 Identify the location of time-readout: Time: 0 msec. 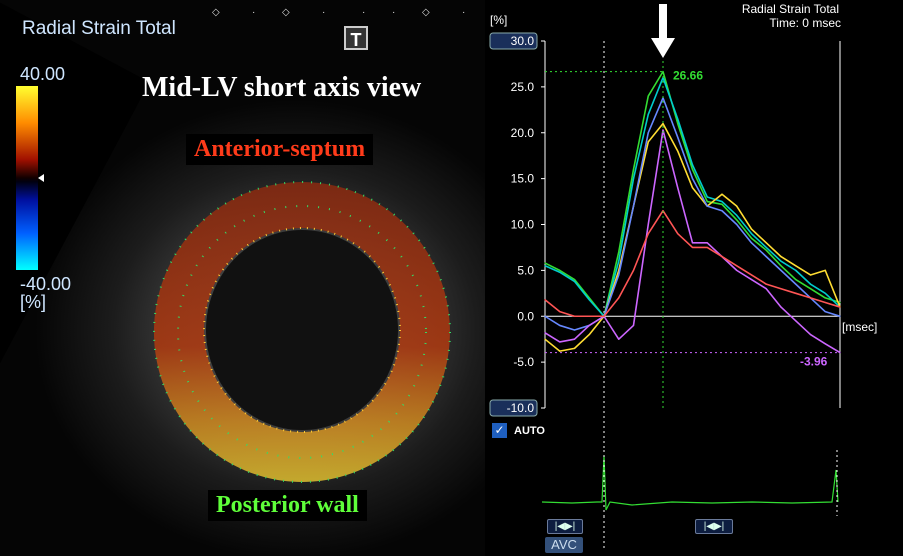
(805, 23).